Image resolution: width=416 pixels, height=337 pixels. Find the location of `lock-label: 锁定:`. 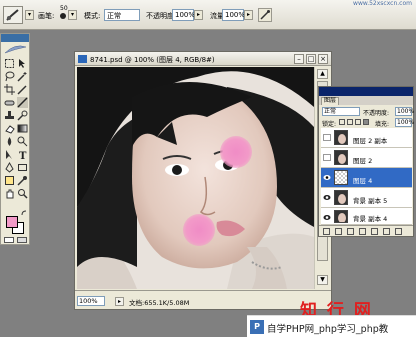

lock-label: 锁定: is located at coordinates (329, 124).